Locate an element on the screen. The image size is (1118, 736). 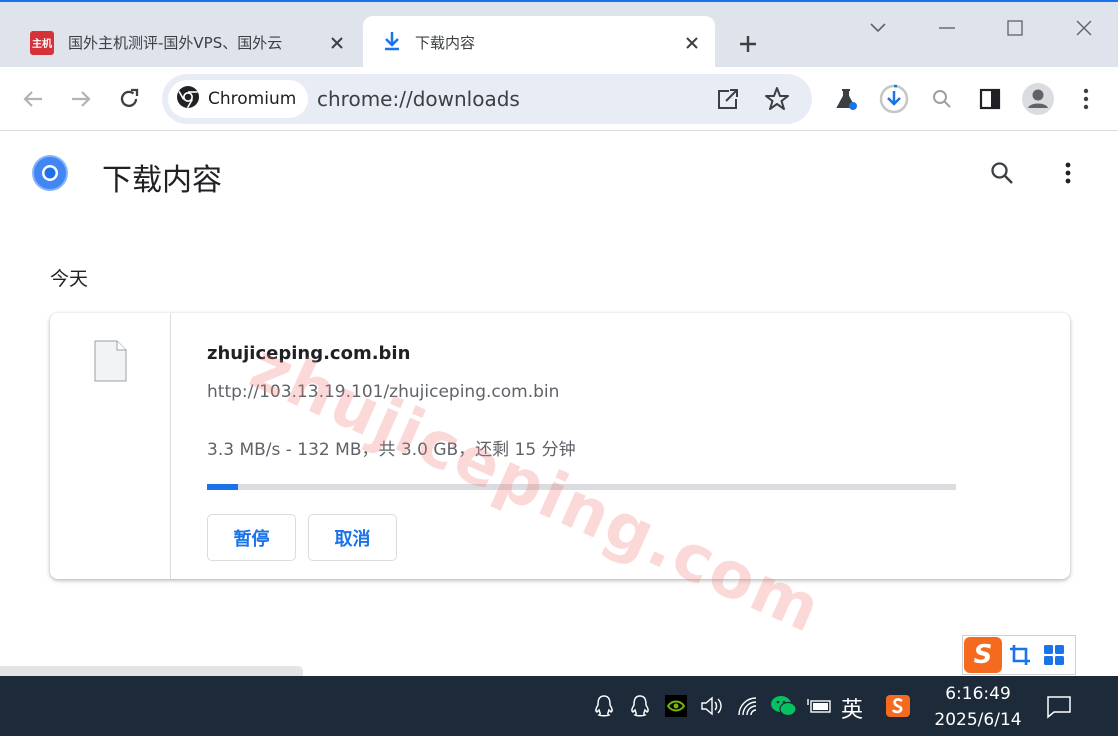
tab-zhujiceping: 主机 国外主机测评-国外VPS、国外云 is located at coordinates (187, 42).